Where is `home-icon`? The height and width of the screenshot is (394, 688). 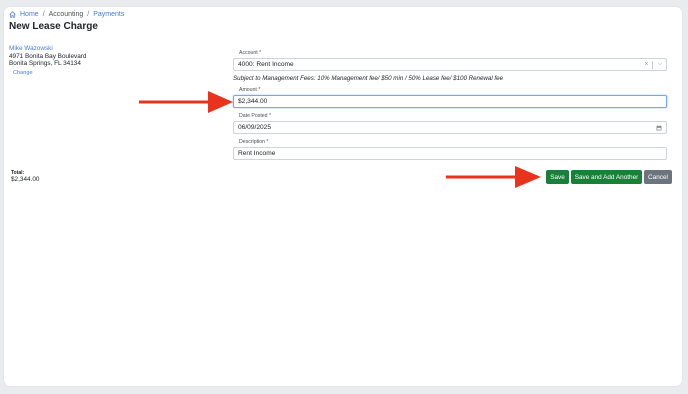
home-icon is located at coordinates (12, 14).